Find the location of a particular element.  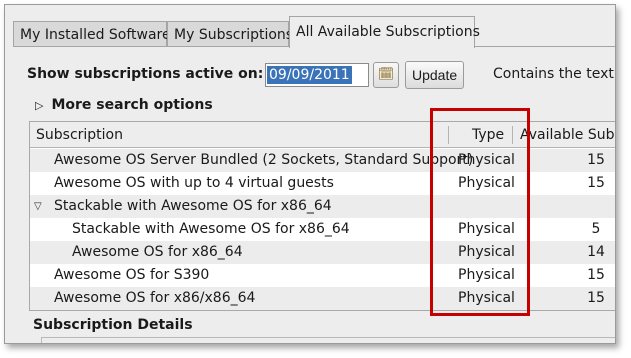

calendar-button: 🗓 is located at coordinates (386, 75).